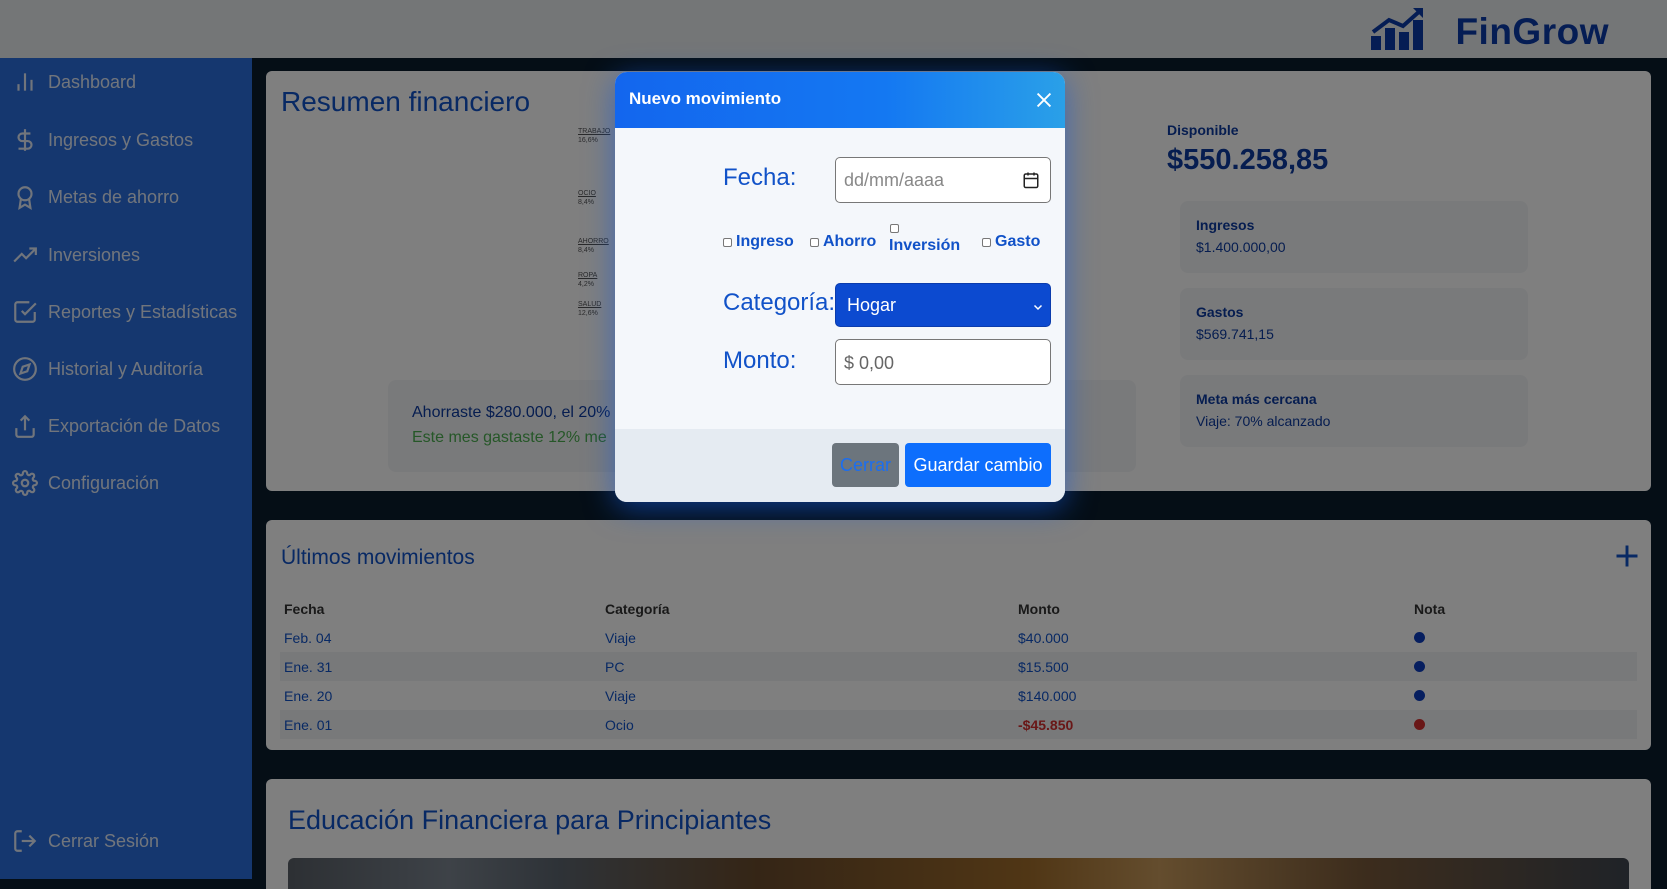 The image size is (1667, 889). I want to click on monto-input: $ 0,00, so click(943, 362).